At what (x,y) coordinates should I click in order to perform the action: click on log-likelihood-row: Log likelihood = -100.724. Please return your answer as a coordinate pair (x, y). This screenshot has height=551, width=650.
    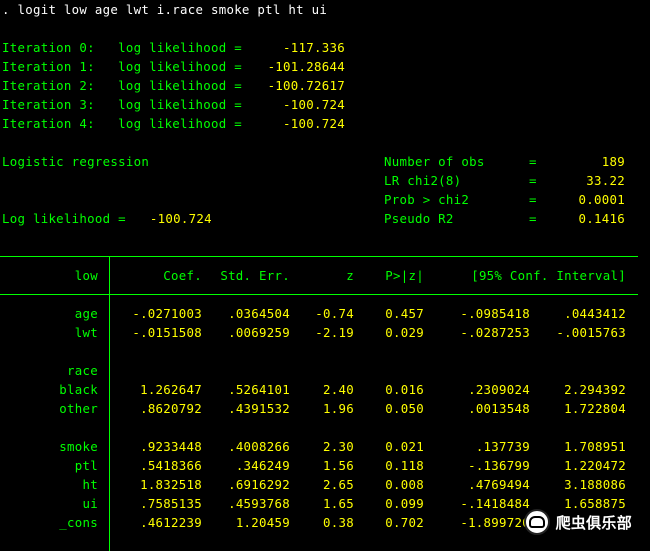
    Looking at the image, I should click on (107, 218).